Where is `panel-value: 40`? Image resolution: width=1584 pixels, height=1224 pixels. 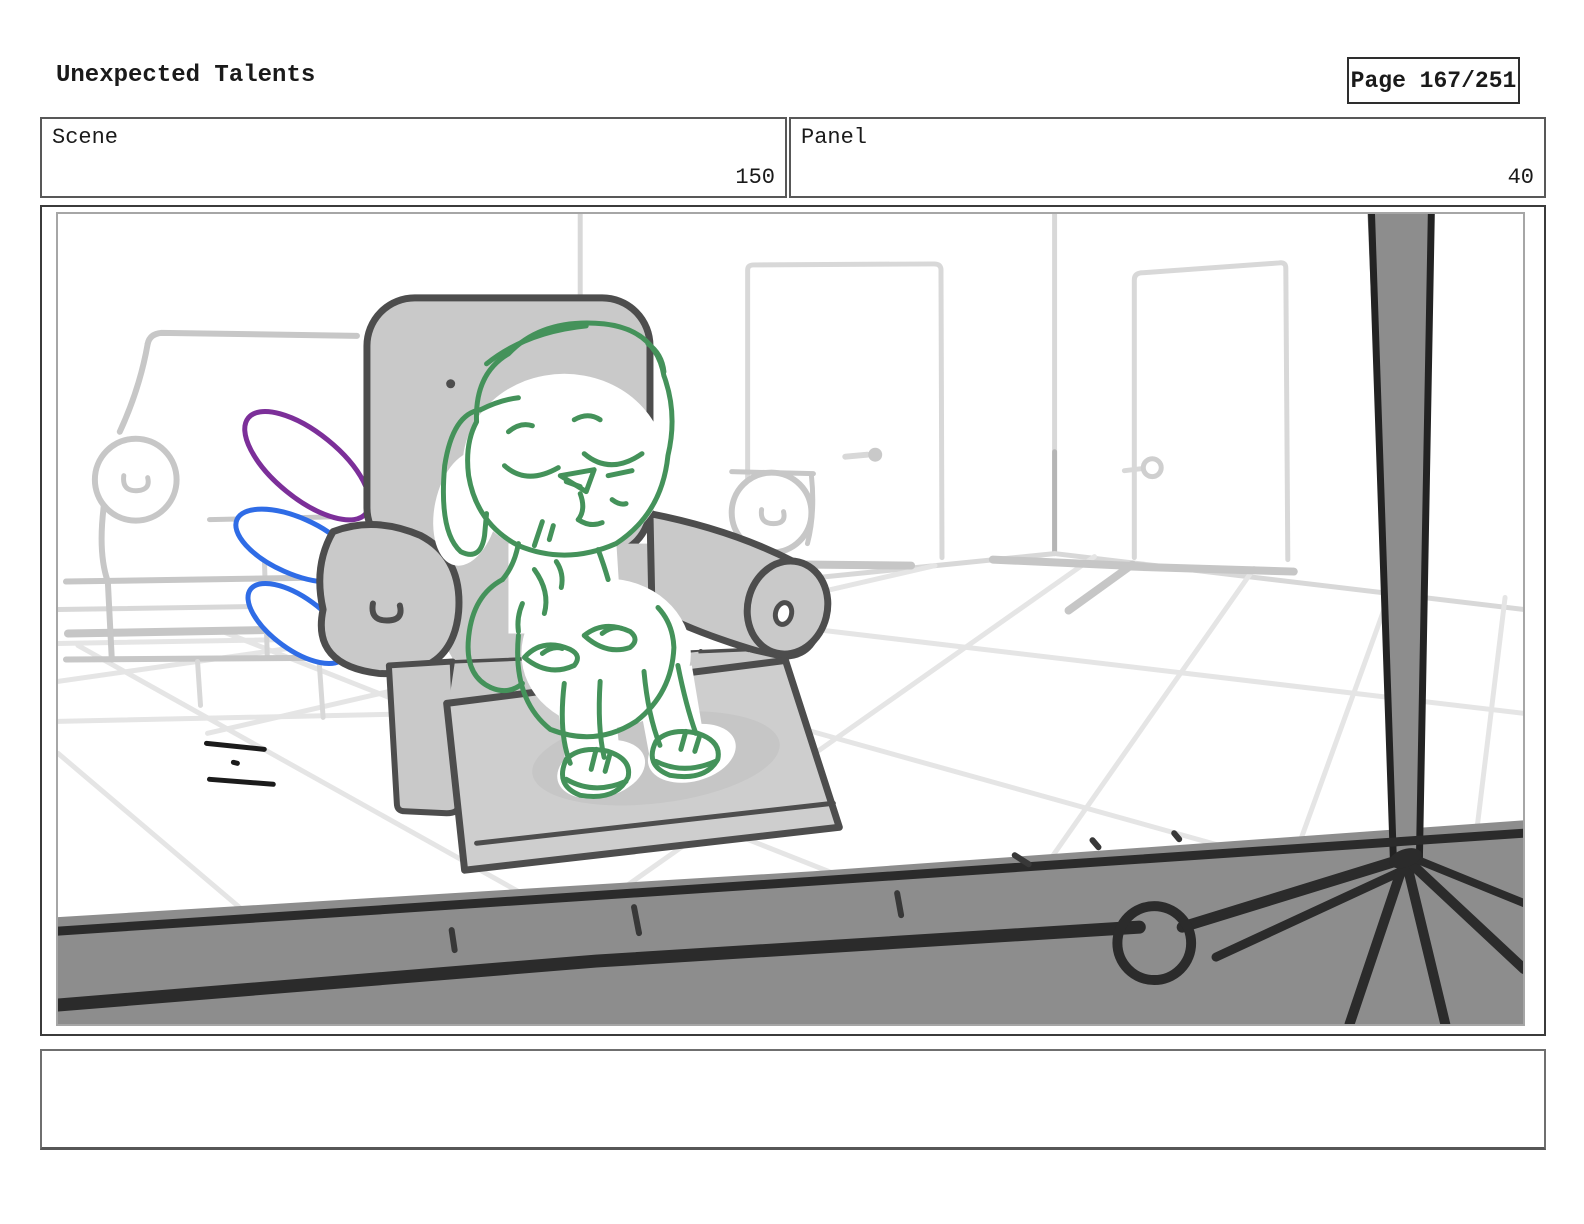 panel-value: 40 is located at coordinates (1520, 177).